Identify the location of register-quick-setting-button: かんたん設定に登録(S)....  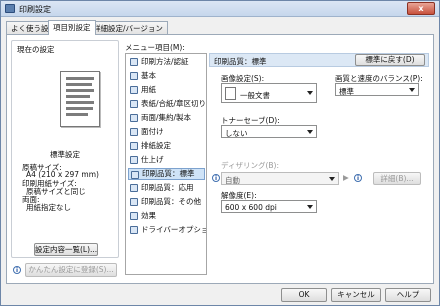
(71, 270).